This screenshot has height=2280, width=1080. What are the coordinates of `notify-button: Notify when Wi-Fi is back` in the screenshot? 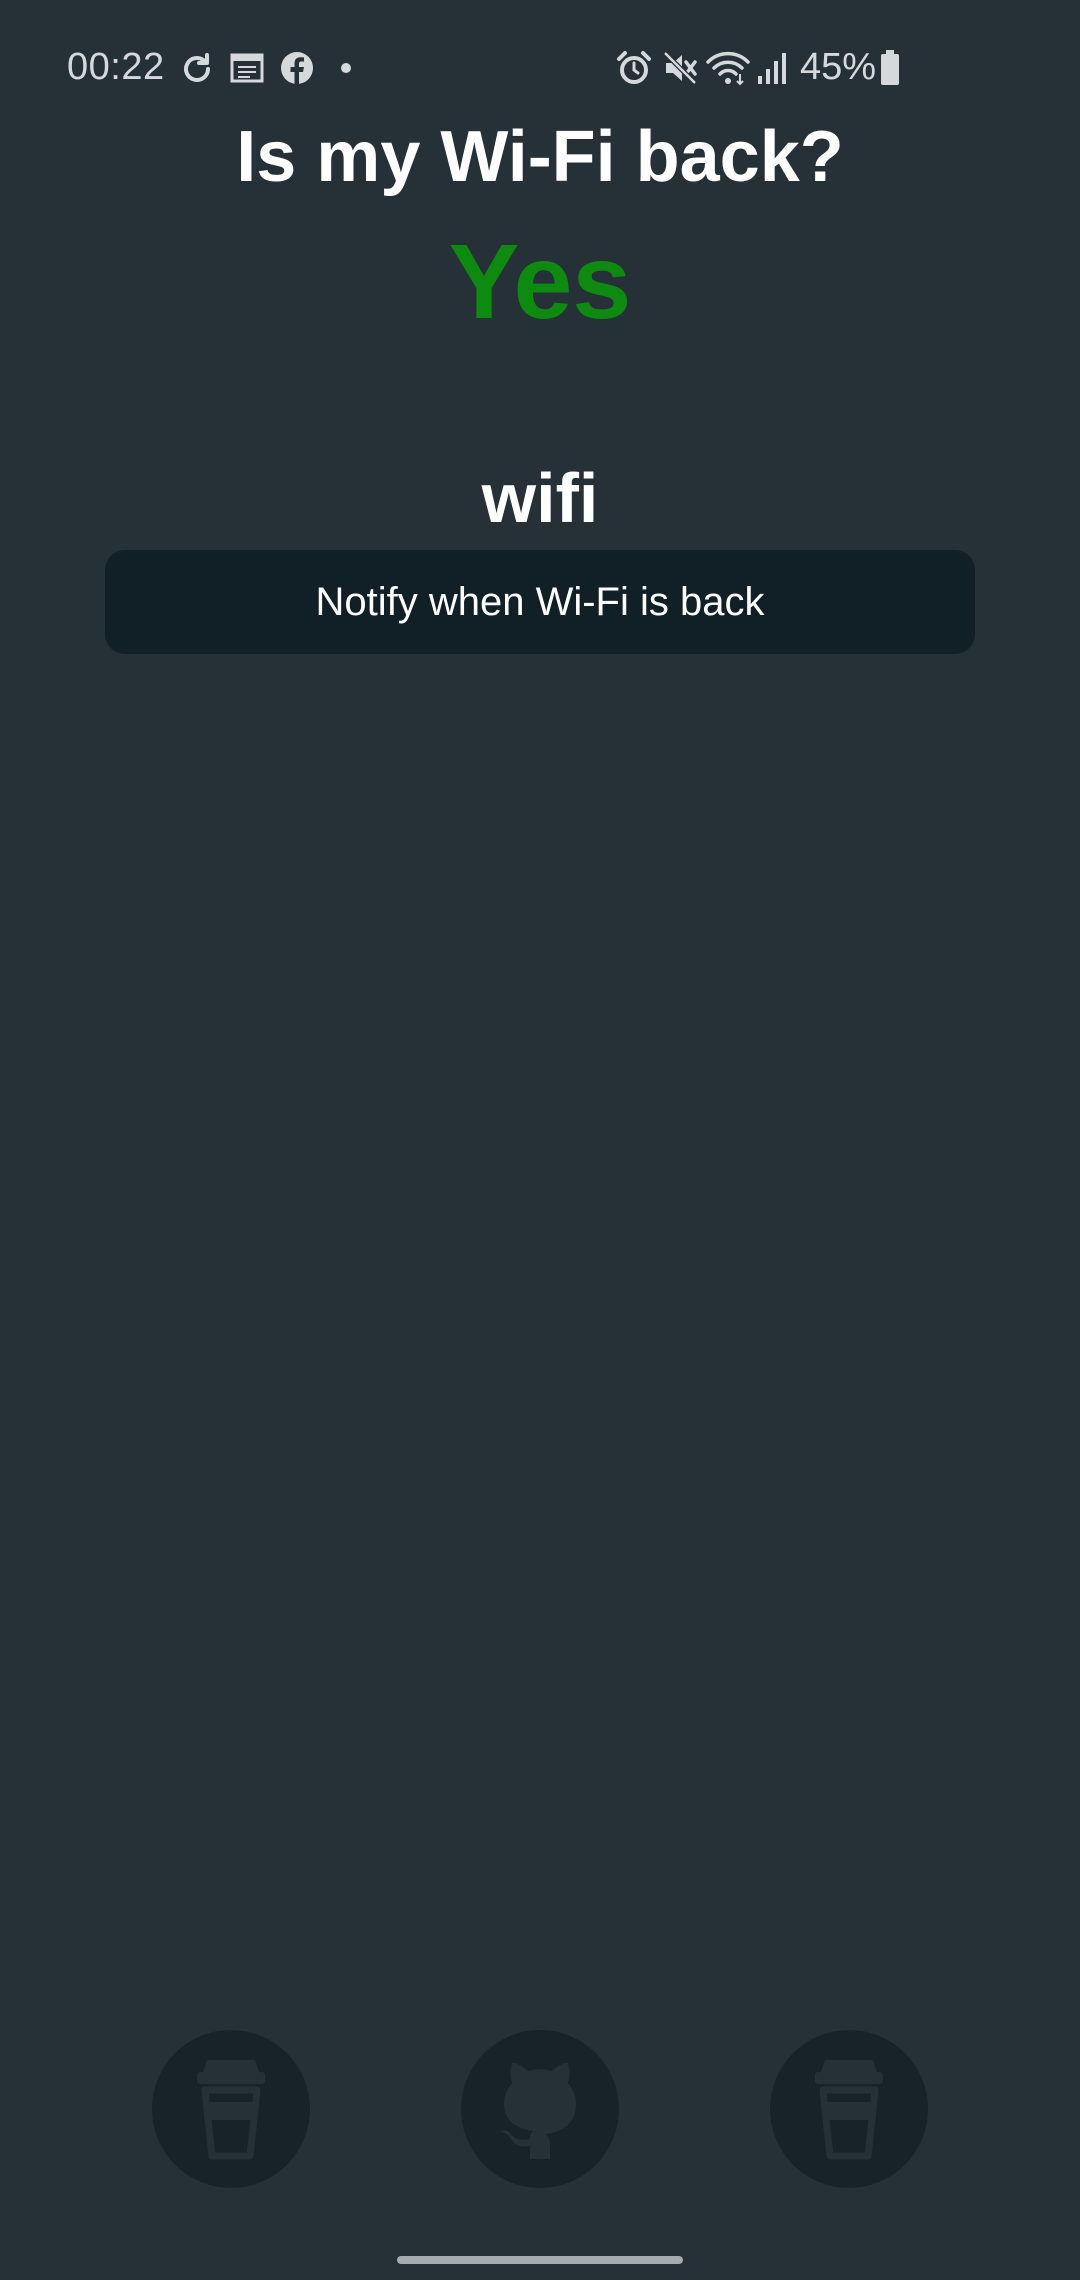 It's located at (540, 602).